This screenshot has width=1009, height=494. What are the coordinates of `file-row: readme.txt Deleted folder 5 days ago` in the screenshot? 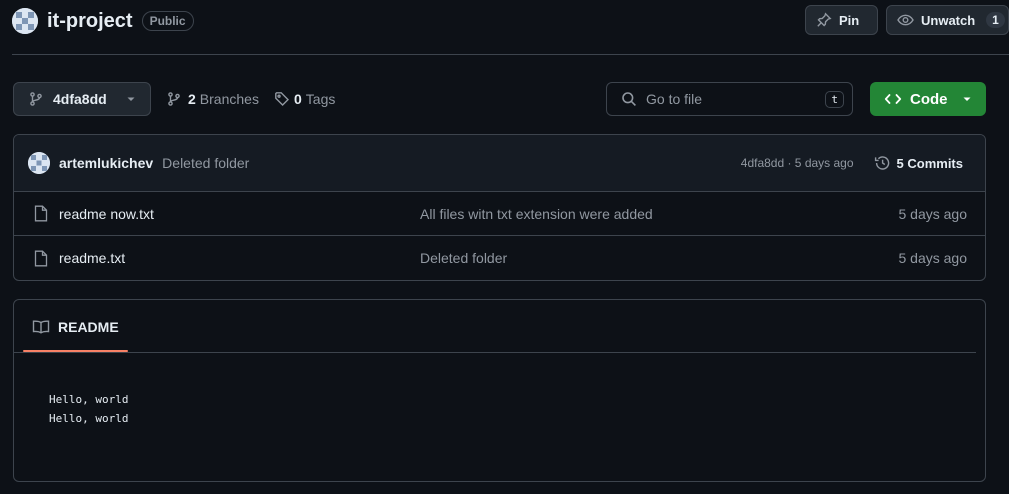 It's located at (499, 258).